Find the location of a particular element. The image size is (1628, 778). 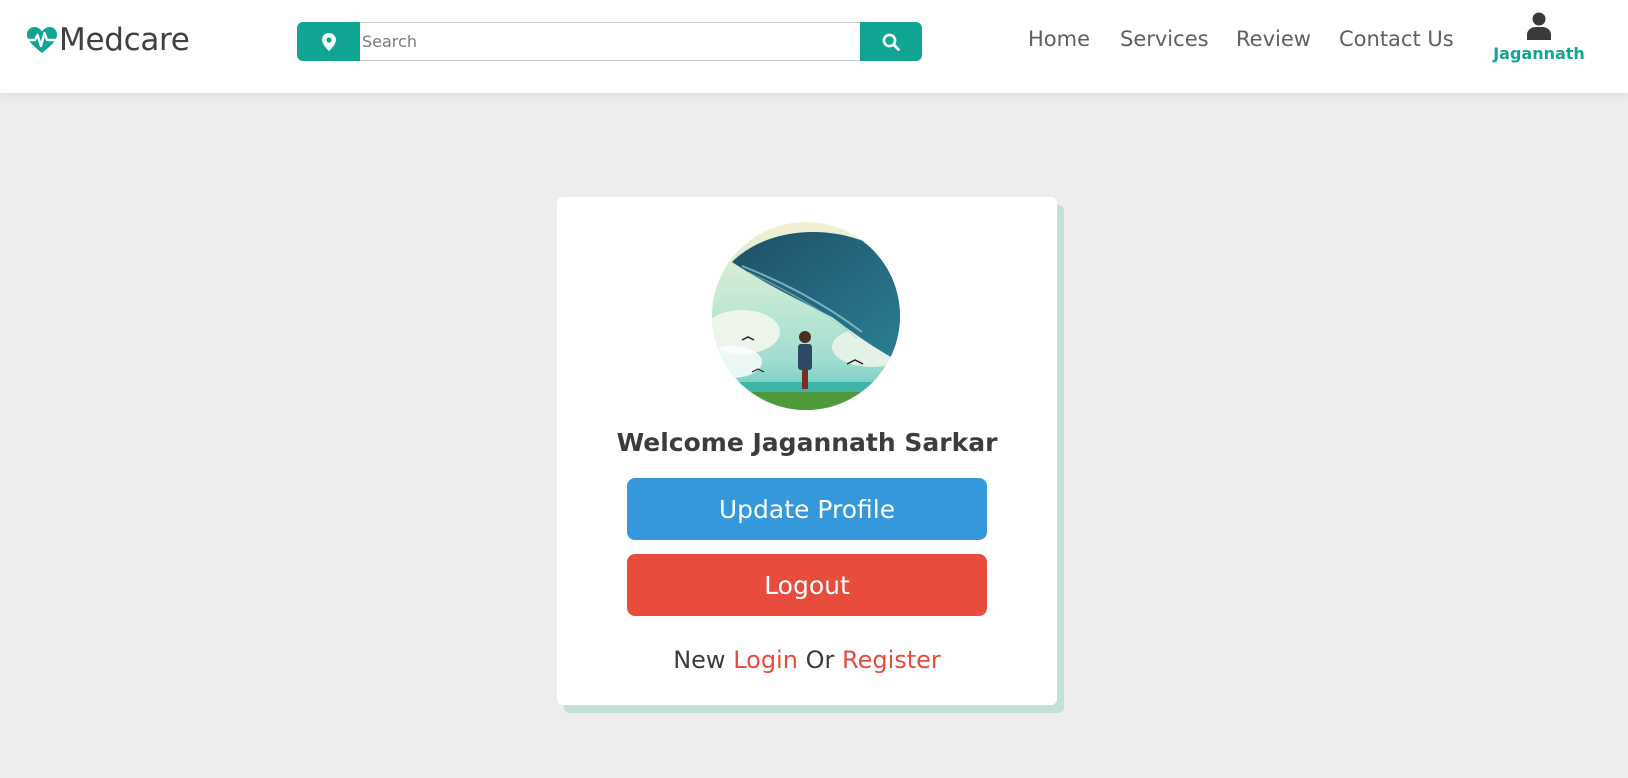

nav-link-review: Review is located at coordinates (1273, 39).